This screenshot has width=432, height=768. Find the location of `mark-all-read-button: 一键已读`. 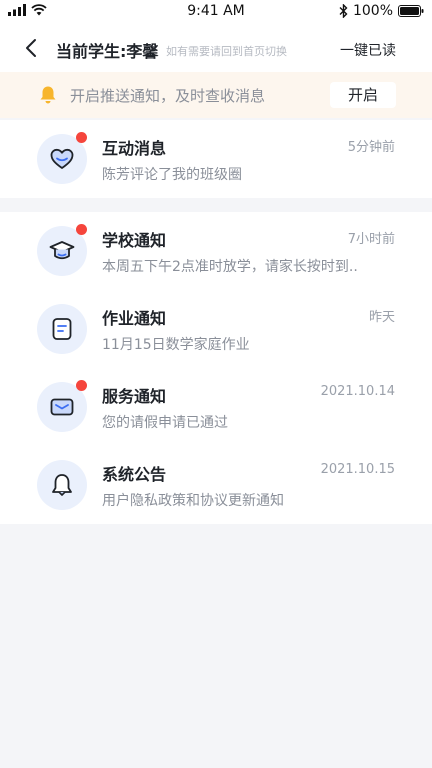

mark-all-read-button: 一键已读 is located at coordinates (368, 50).